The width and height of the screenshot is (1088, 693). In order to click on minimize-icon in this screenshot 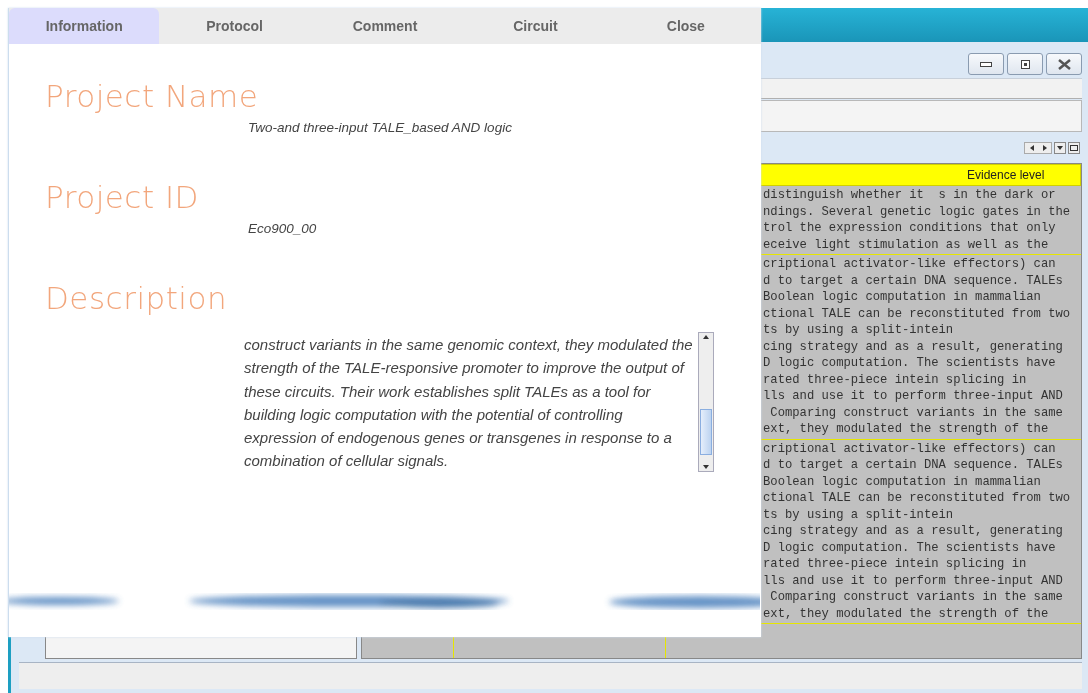, I will do `click(986, 64)`.